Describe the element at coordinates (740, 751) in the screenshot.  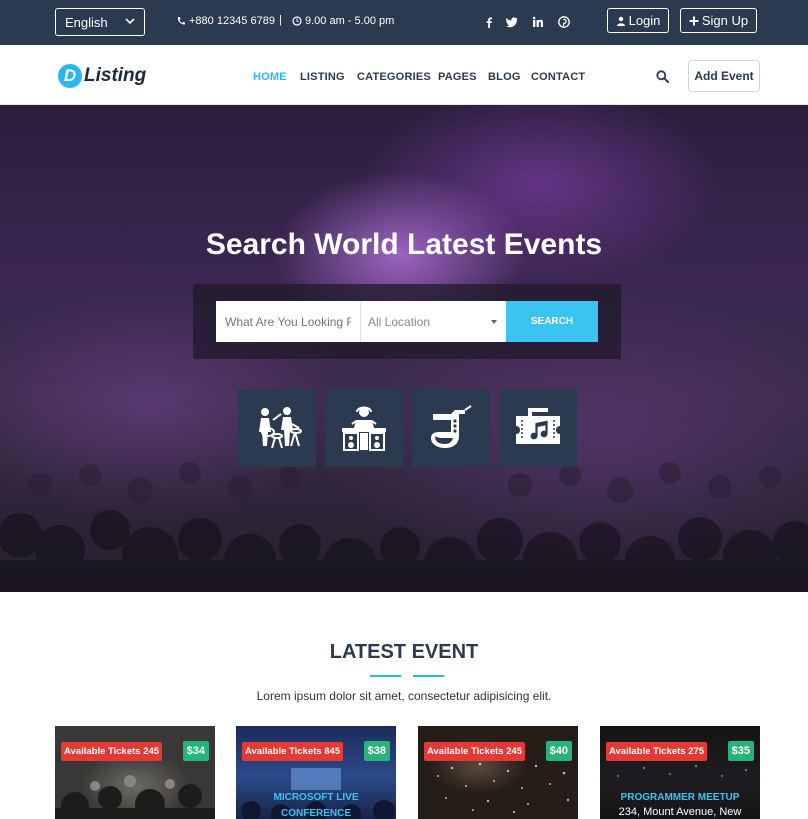
I see `price-badge: $35` at that location.